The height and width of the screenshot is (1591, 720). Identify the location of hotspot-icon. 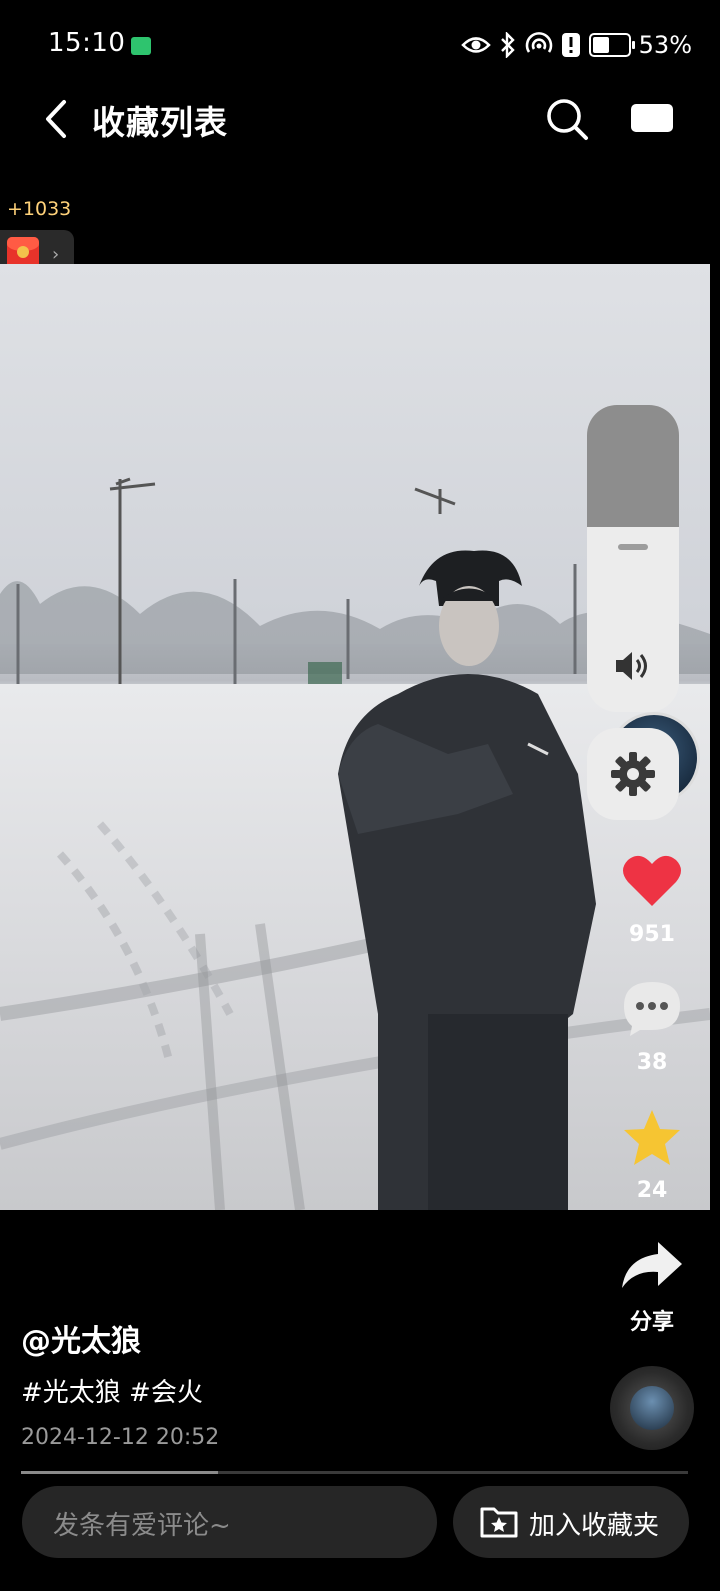
(539, 45).